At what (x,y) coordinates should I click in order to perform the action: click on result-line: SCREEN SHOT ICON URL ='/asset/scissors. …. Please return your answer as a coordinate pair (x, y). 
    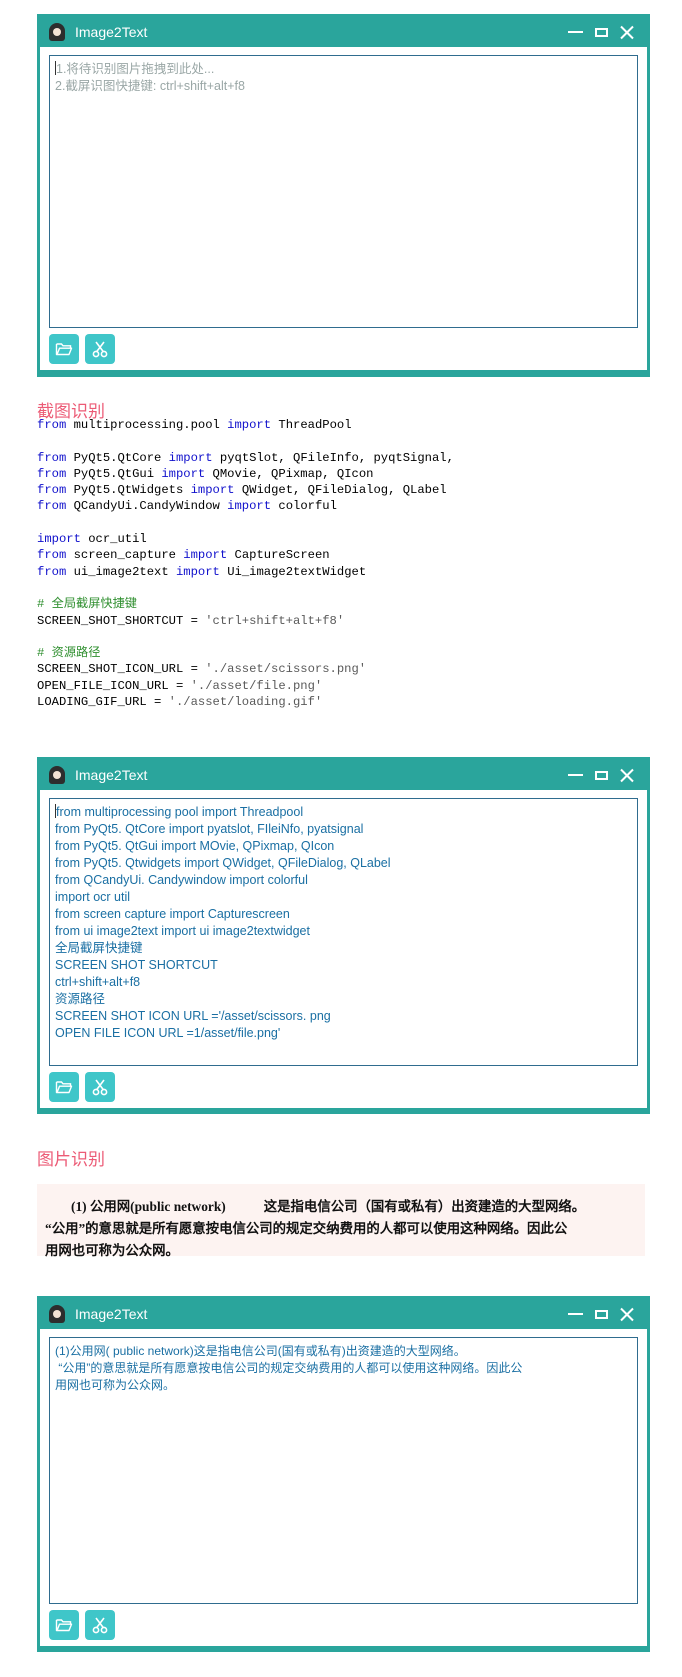
    Looking at the image, I should click on (193, 1016).